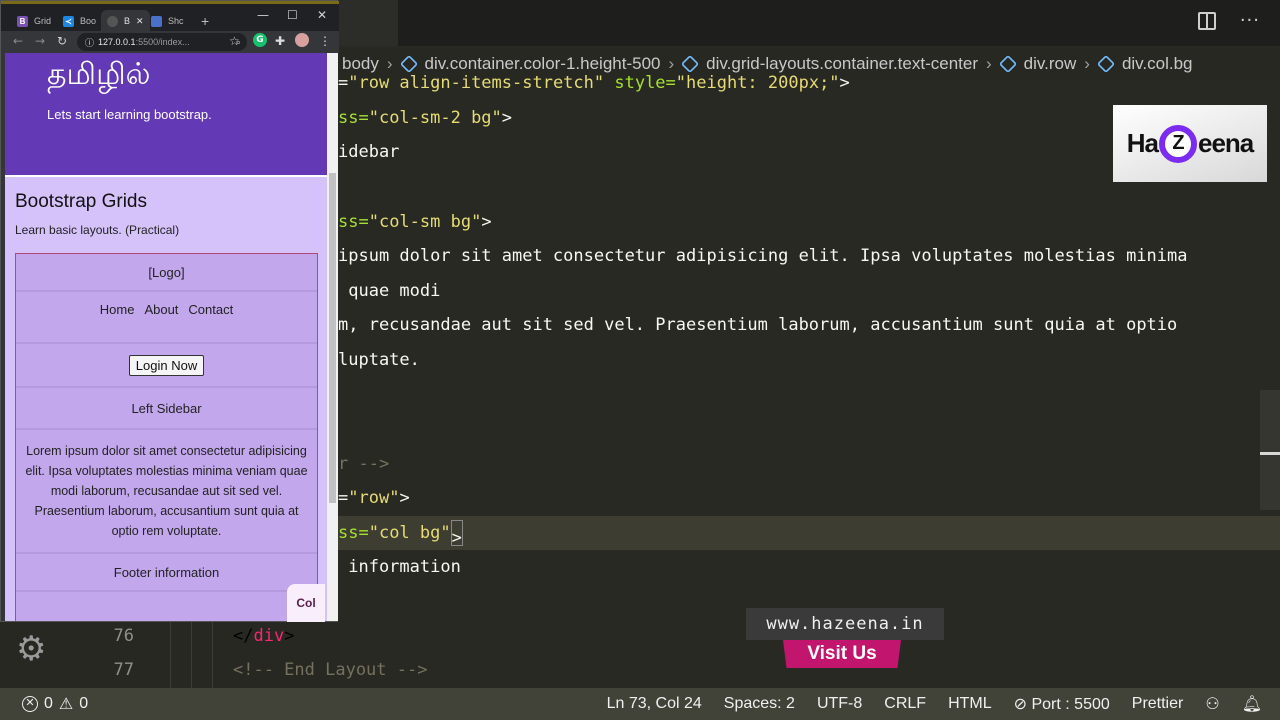  I want to click on extensions-icon: ✚, so click(280, 41).